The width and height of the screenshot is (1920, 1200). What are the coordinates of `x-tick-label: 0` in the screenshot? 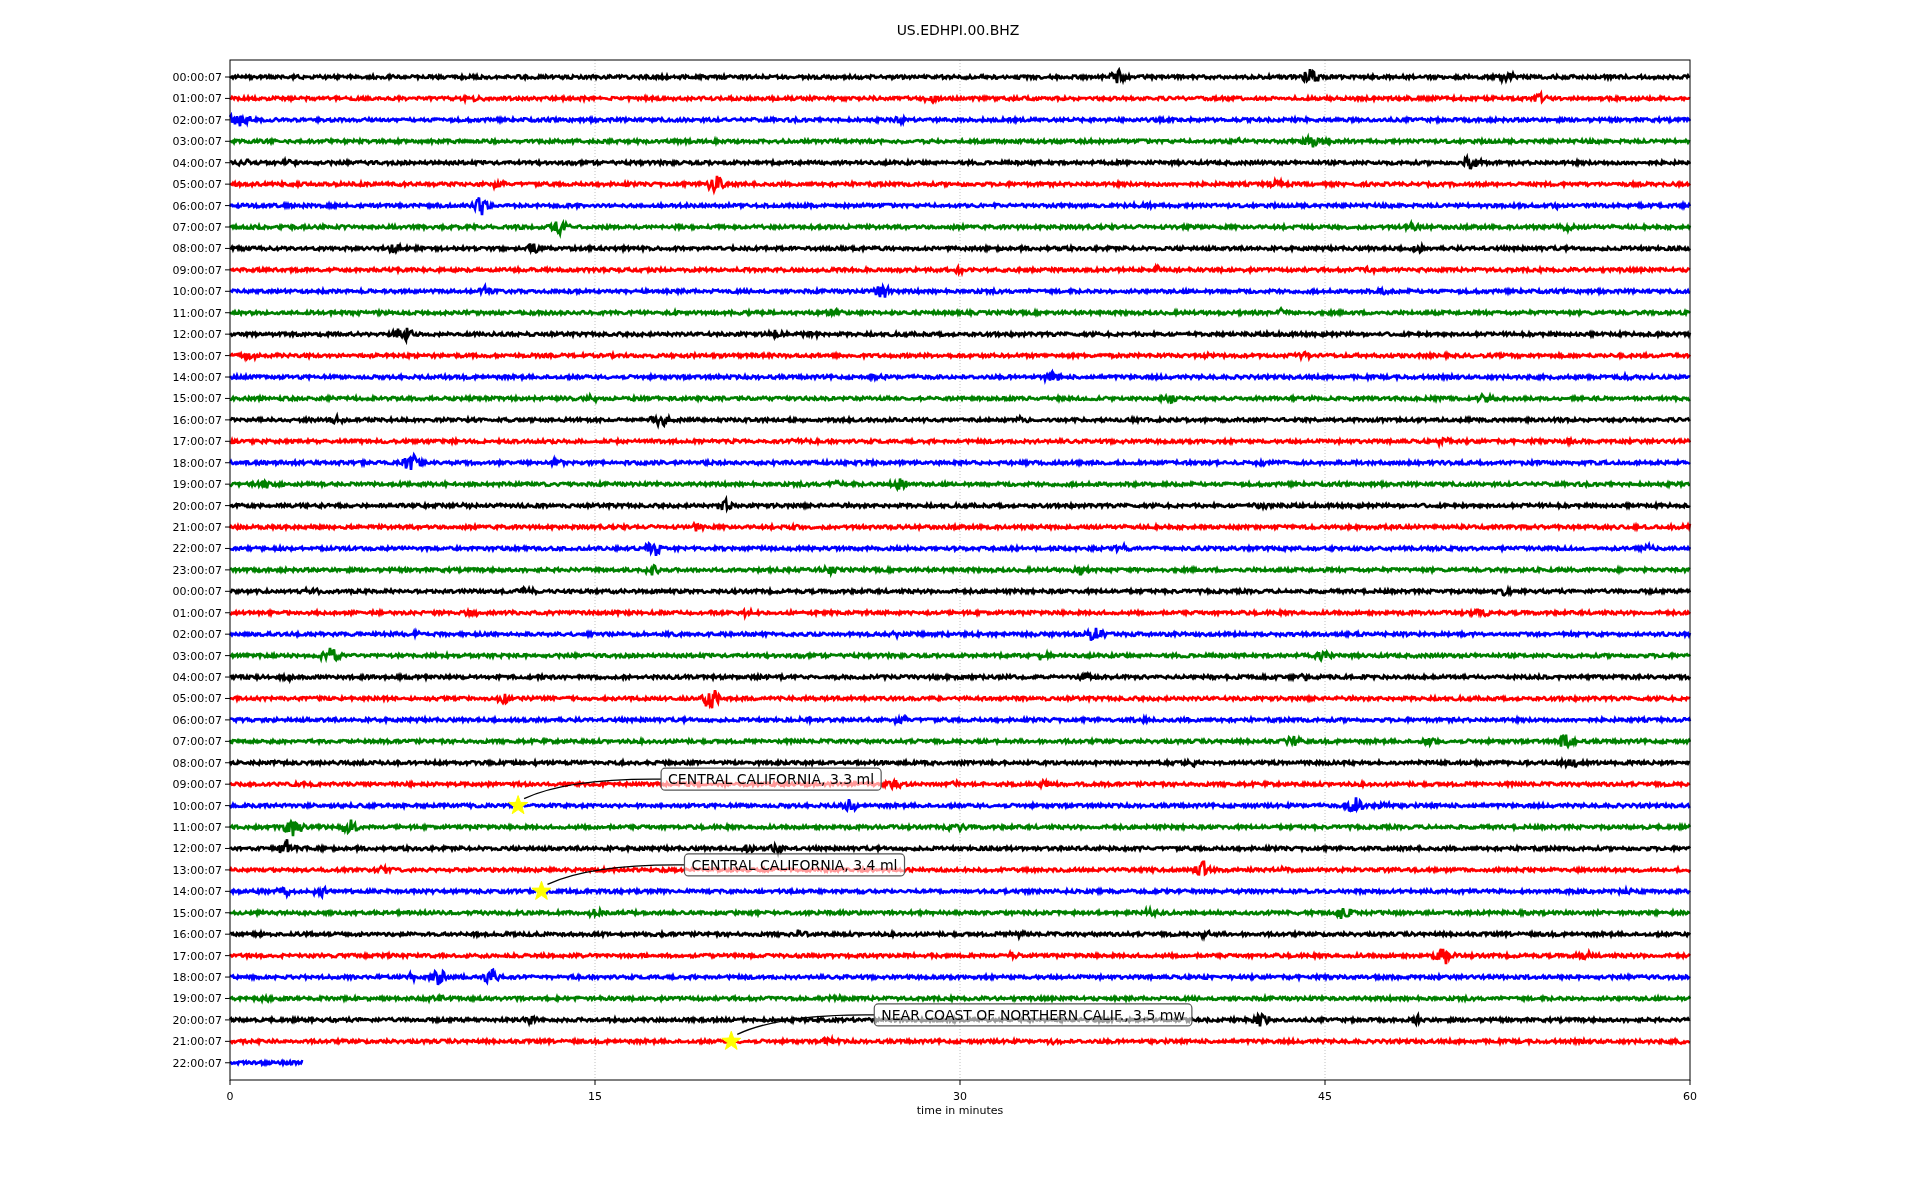 It's located at (230, 1096).